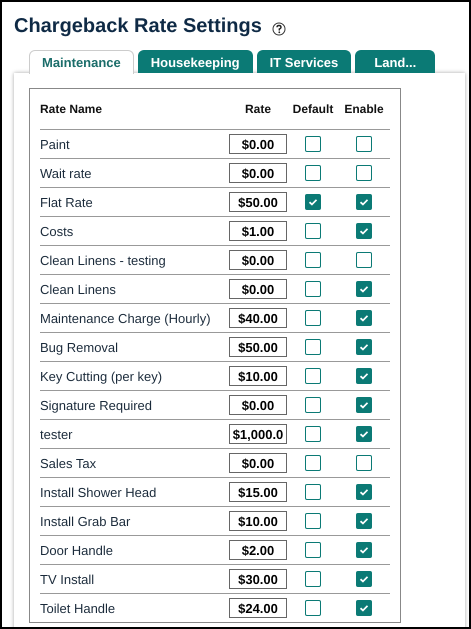  I want to click on rate-name: Maintenance Charge (Hourly), so click(126, 318).